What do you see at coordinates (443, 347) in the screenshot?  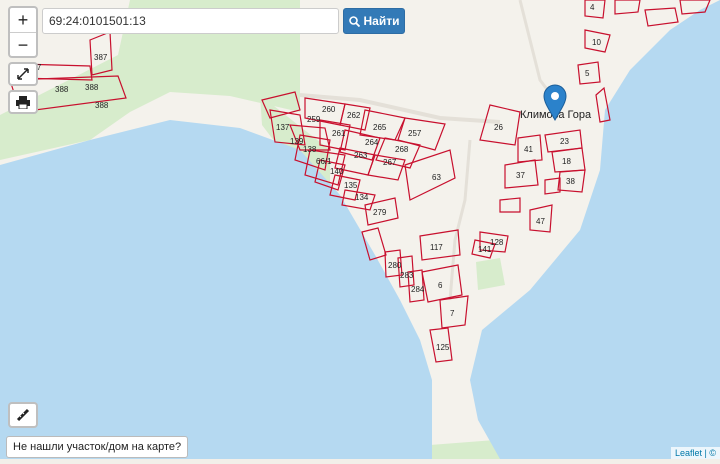 I see `parcel-label: 125` at bounding box center [443, 347].